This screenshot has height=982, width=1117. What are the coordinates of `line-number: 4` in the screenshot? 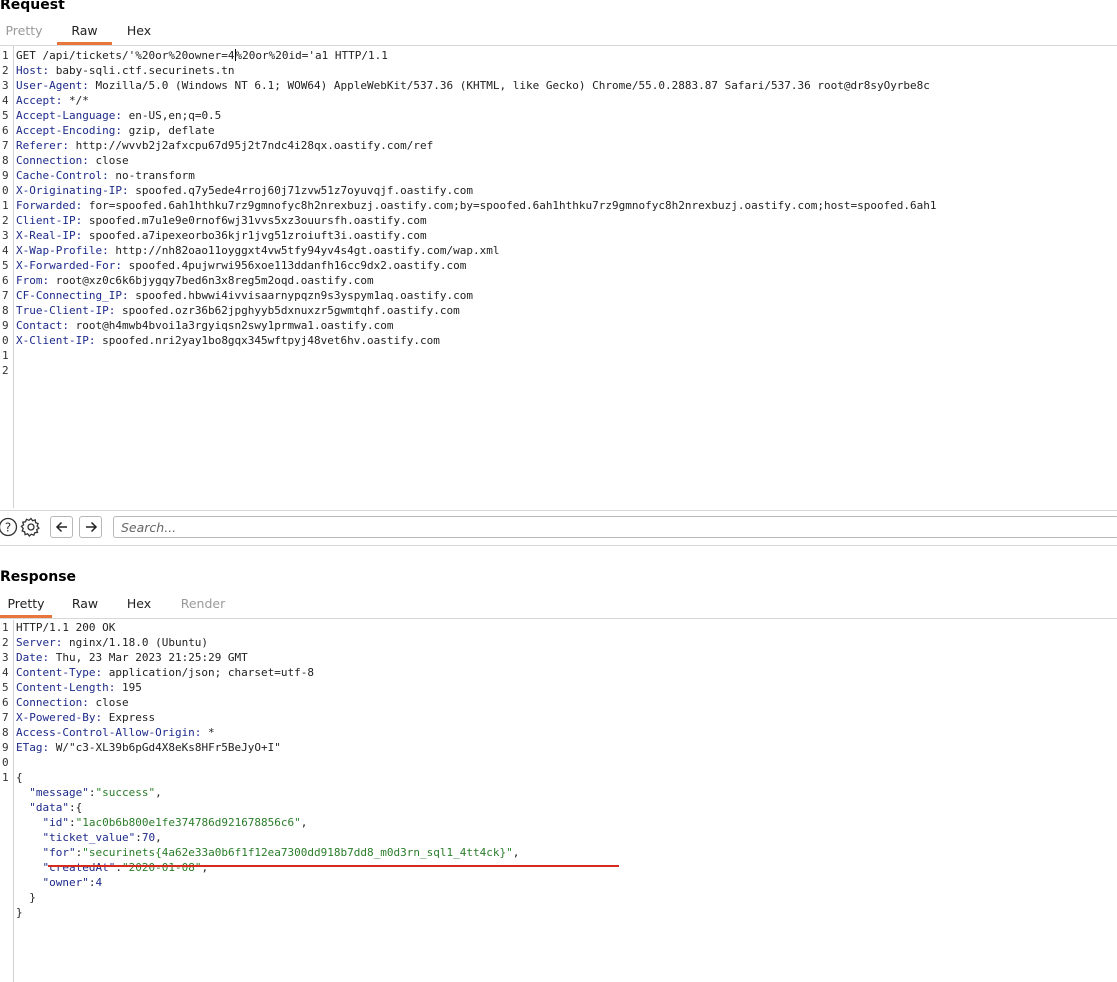 It's located at (5, 250).